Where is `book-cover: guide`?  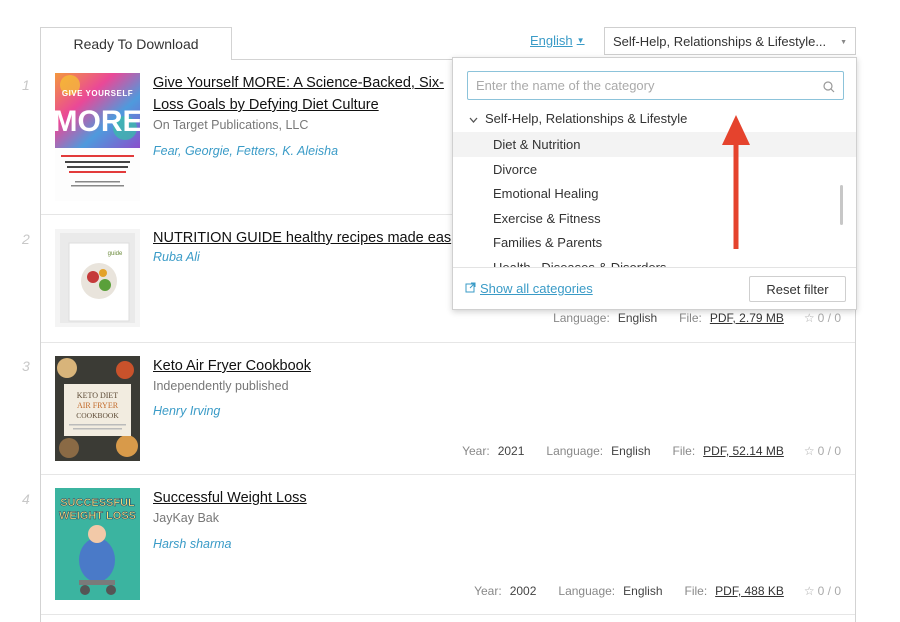
book-cover: guide is located at coordinates (97, 278).